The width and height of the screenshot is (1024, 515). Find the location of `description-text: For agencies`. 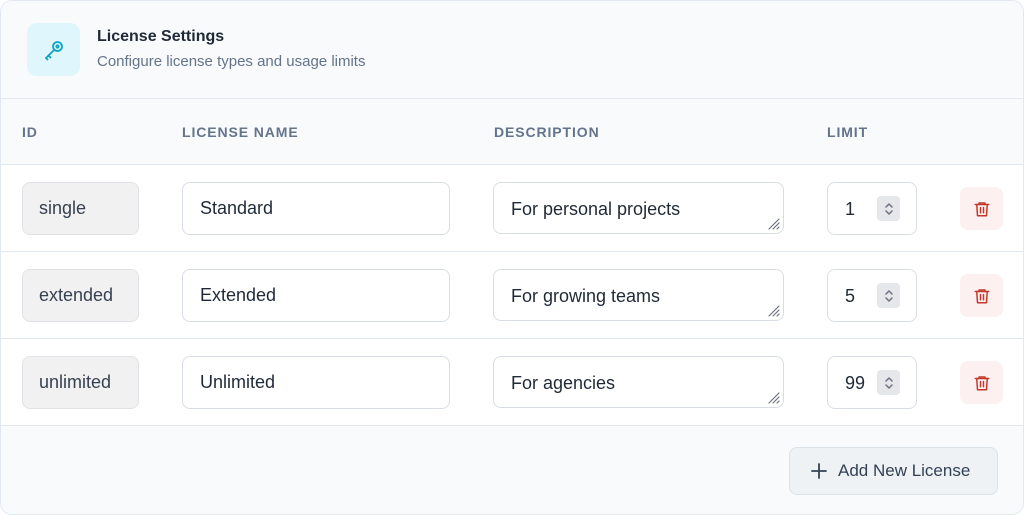

description-text: For agencies is located at coordinates (563, 383).